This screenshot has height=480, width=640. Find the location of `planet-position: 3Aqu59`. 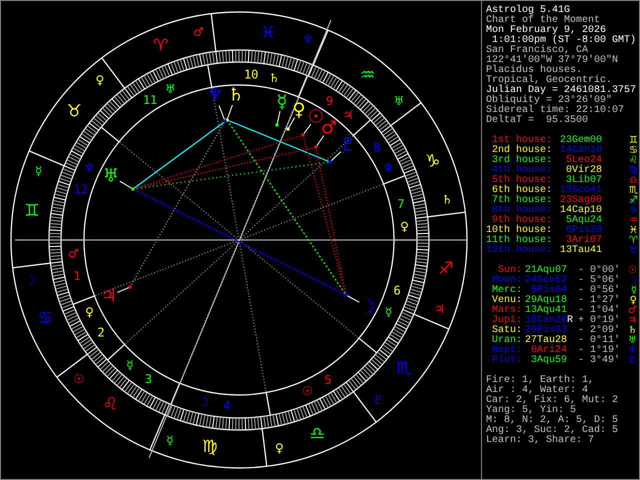

planet-position: 3Aqu59 is located at coordinates (548, 361).